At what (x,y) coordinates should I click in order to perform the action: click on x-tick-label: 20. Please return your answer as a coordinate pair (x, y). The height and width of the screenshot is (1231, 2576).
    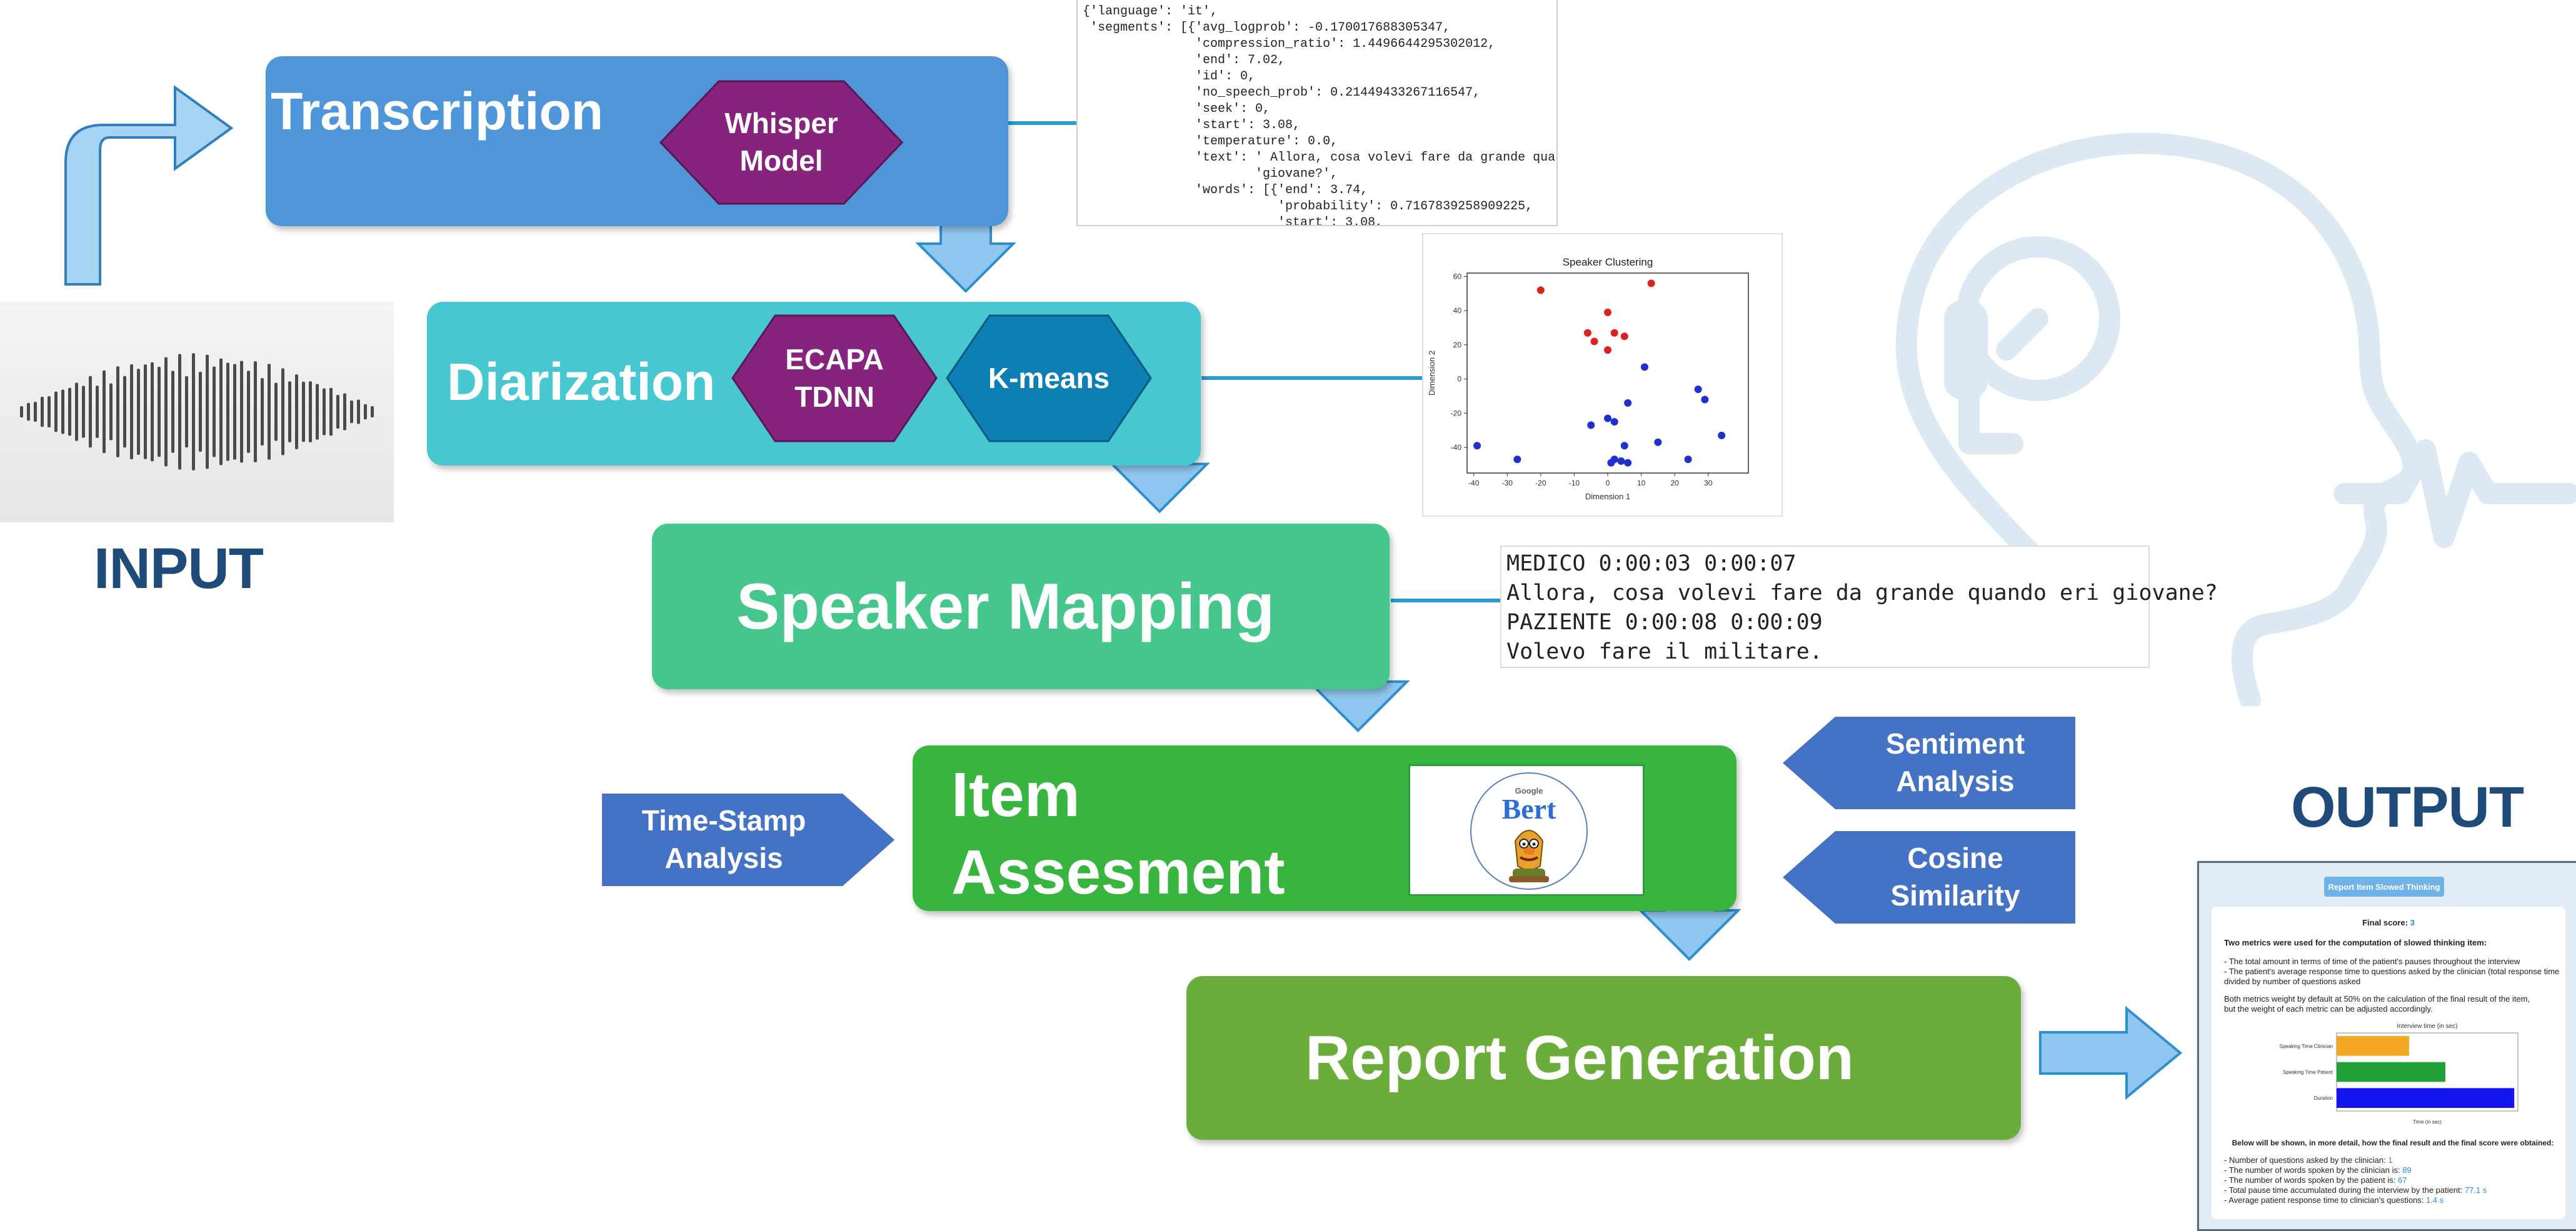
    Looking at the image, I should click on (1674, 483).